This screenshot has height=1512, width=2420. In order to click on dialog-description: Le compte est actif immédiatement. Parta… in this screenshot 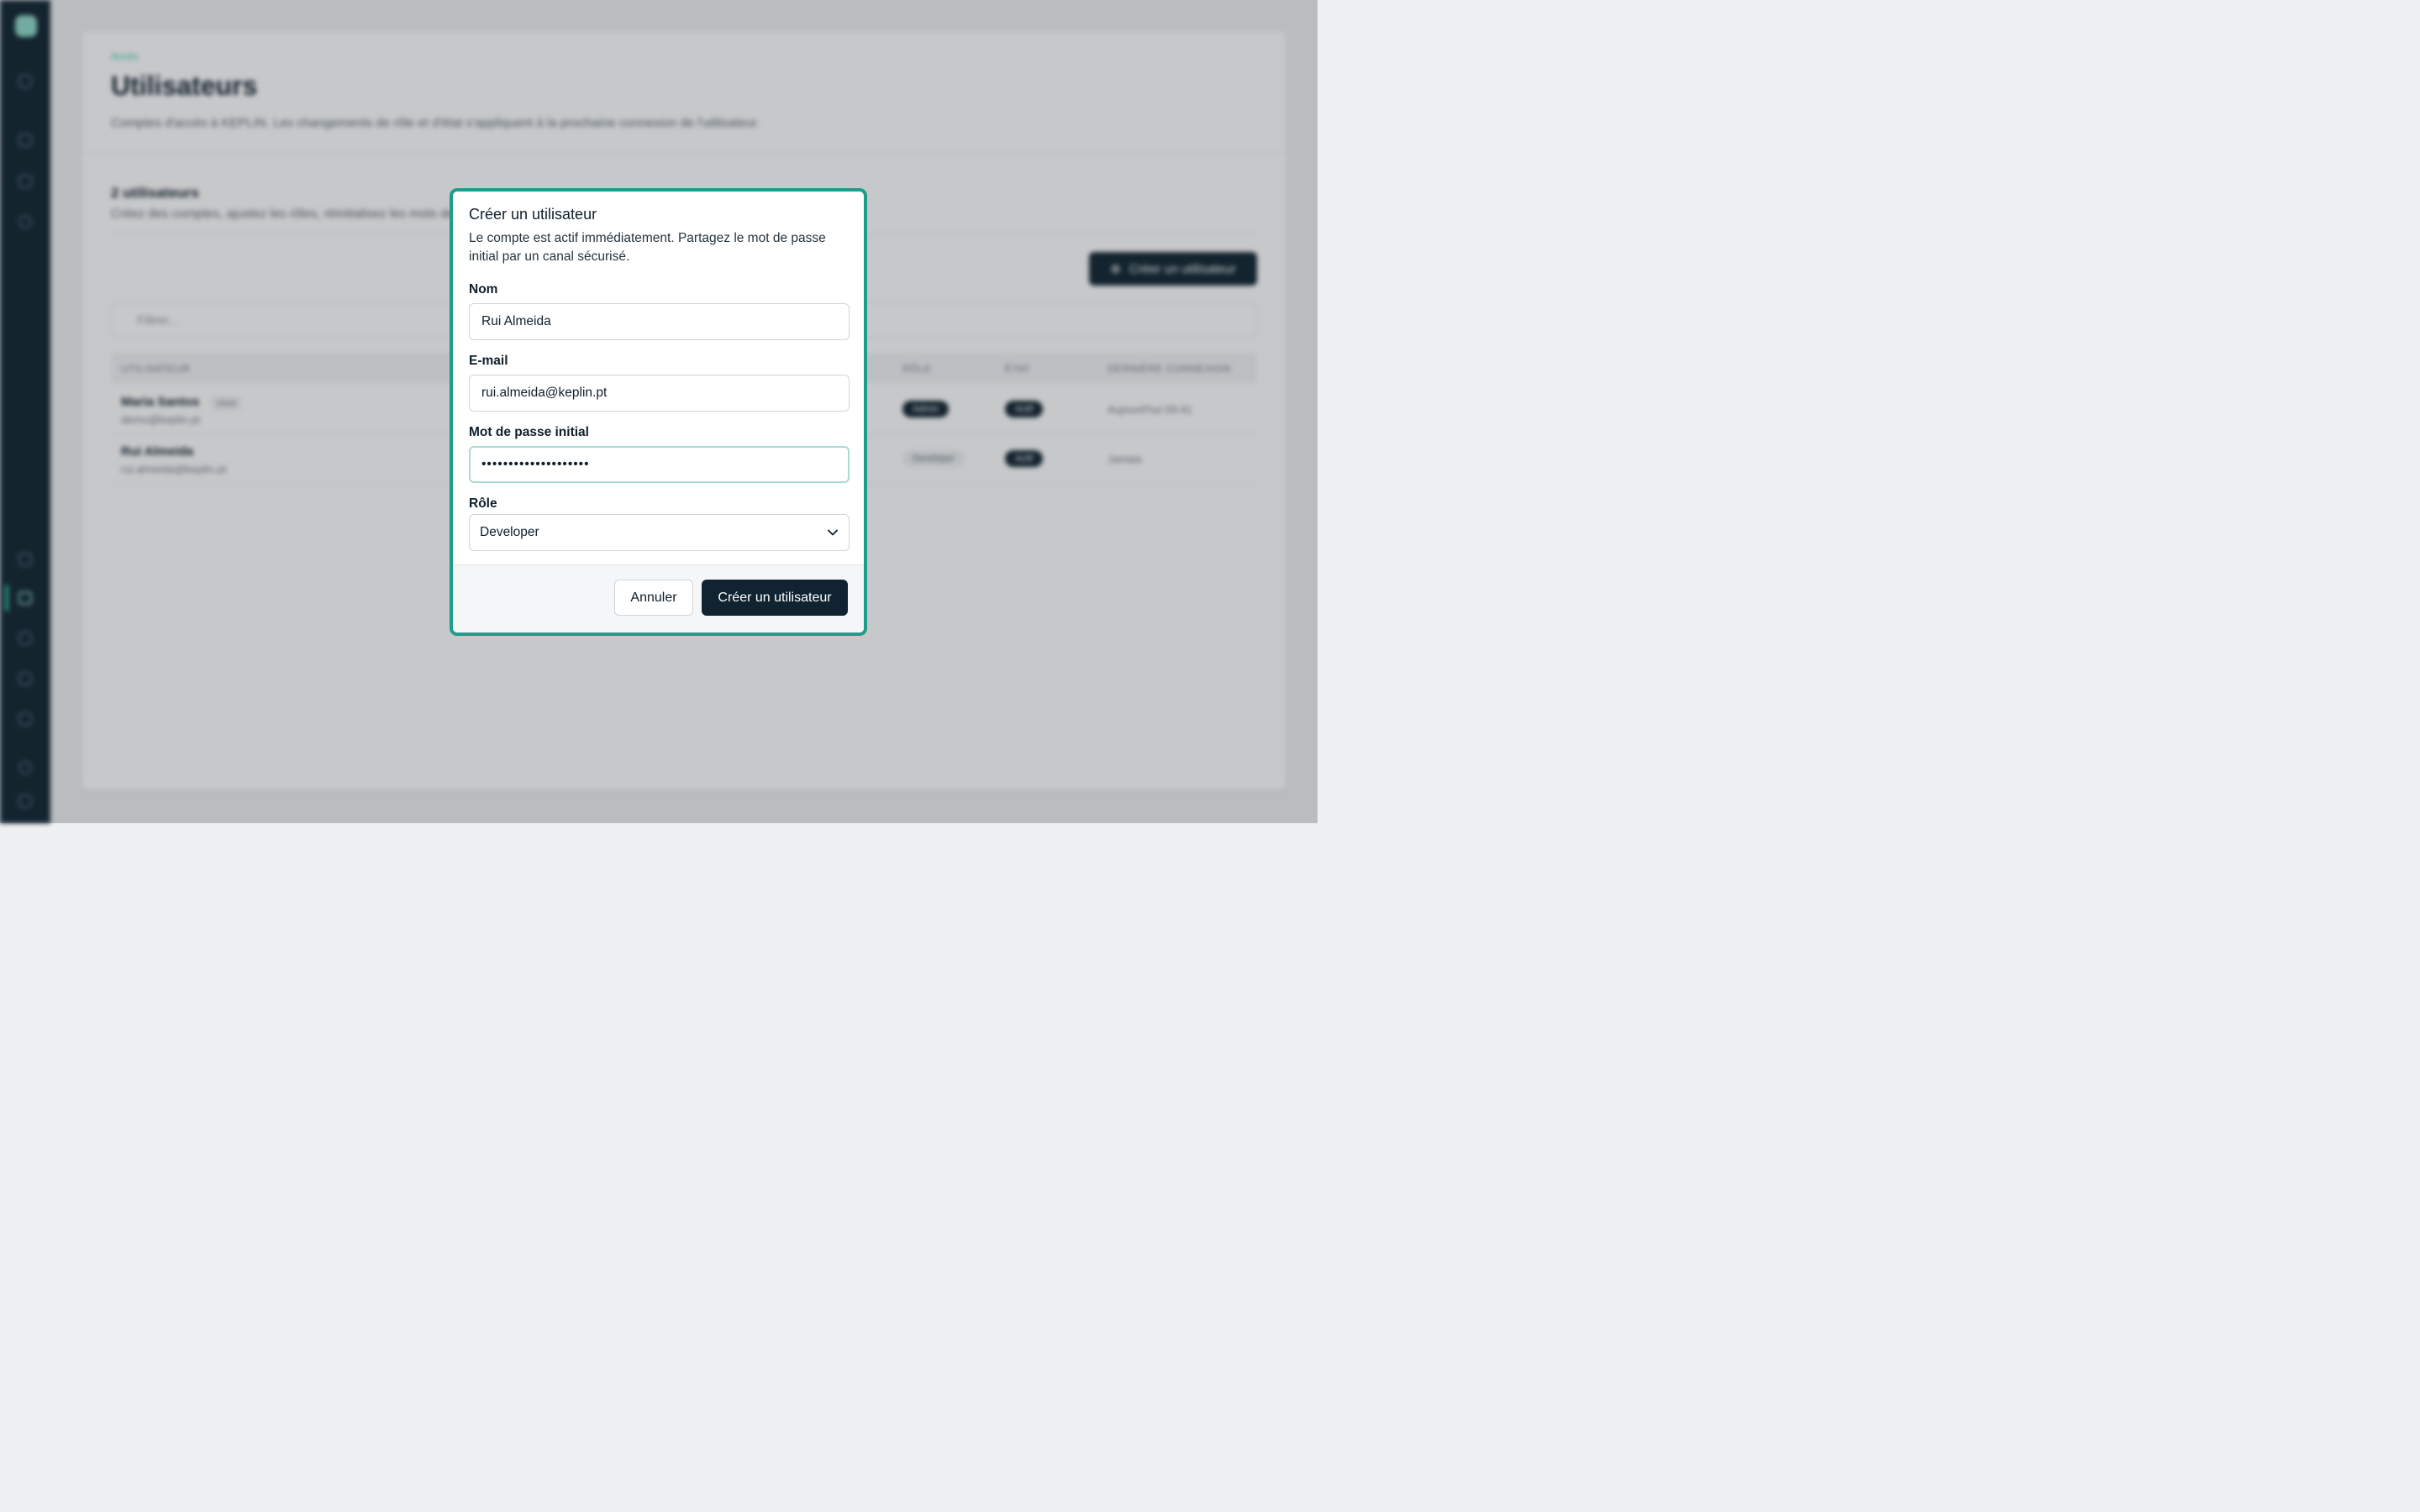, I will do `click(647, 247)`.